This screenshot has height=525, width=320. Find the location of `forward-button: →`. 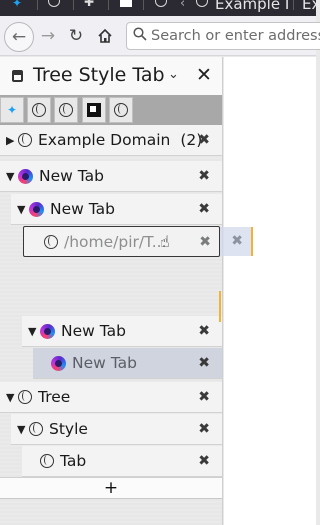

forward-button: → is located at coordinates (48, 36).